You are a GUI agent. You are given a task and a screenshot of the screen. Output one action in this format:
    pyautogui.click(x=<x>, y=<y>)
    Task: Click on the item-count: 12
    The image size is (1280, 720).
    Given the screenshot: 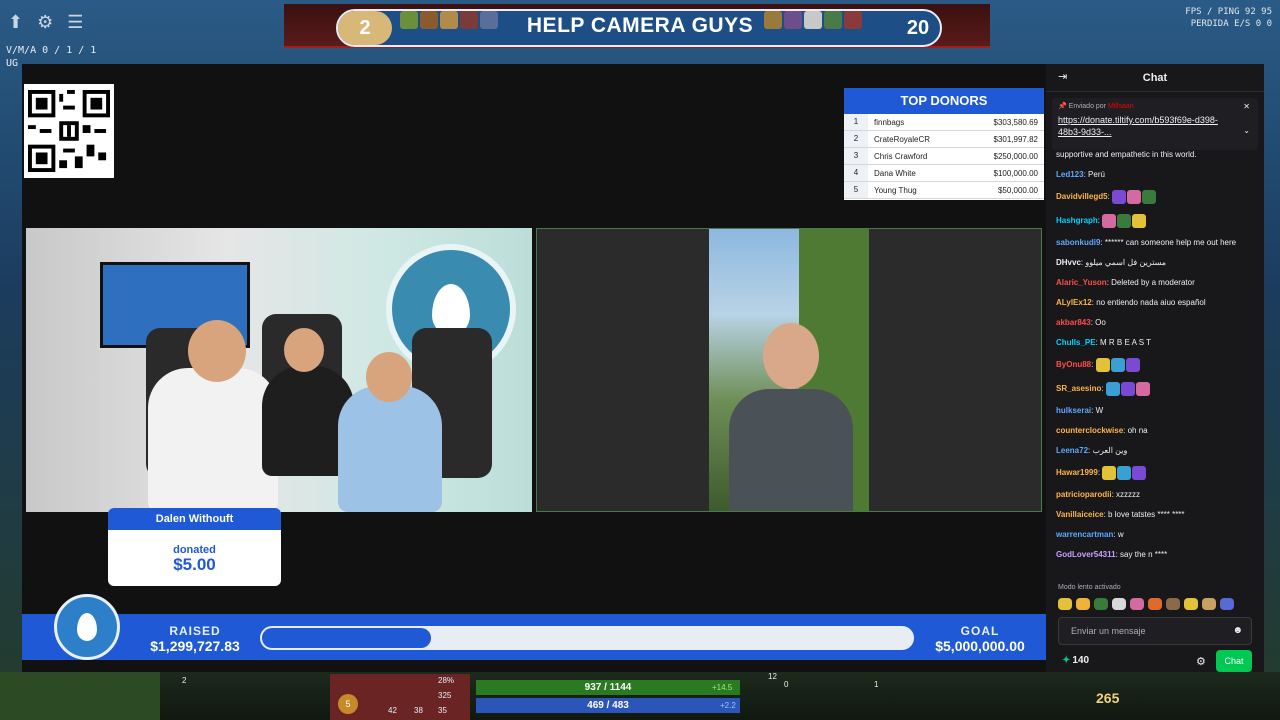 What is the action you would take?
    pyautogui.click(x=772, y=676)
    